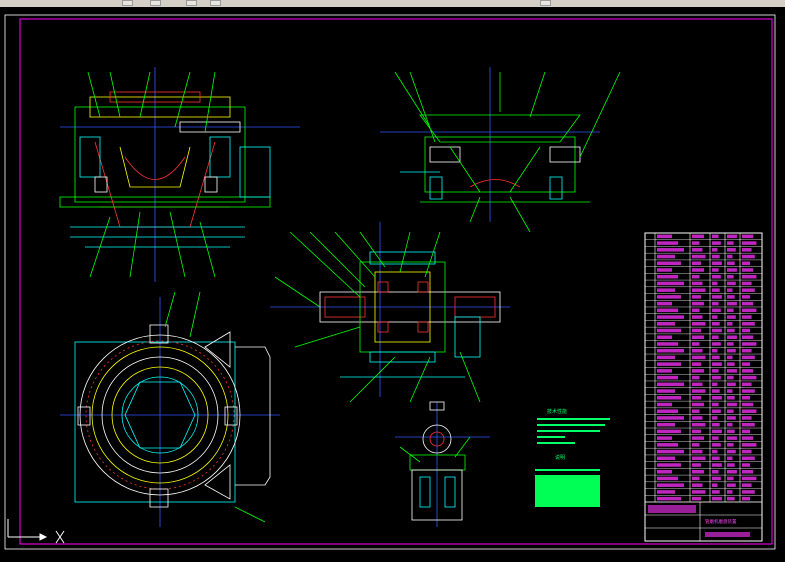 The image size is (785, 562). Describe the element at coordinates (155, 3) in the screenshot. I see `print-icon` at that location.